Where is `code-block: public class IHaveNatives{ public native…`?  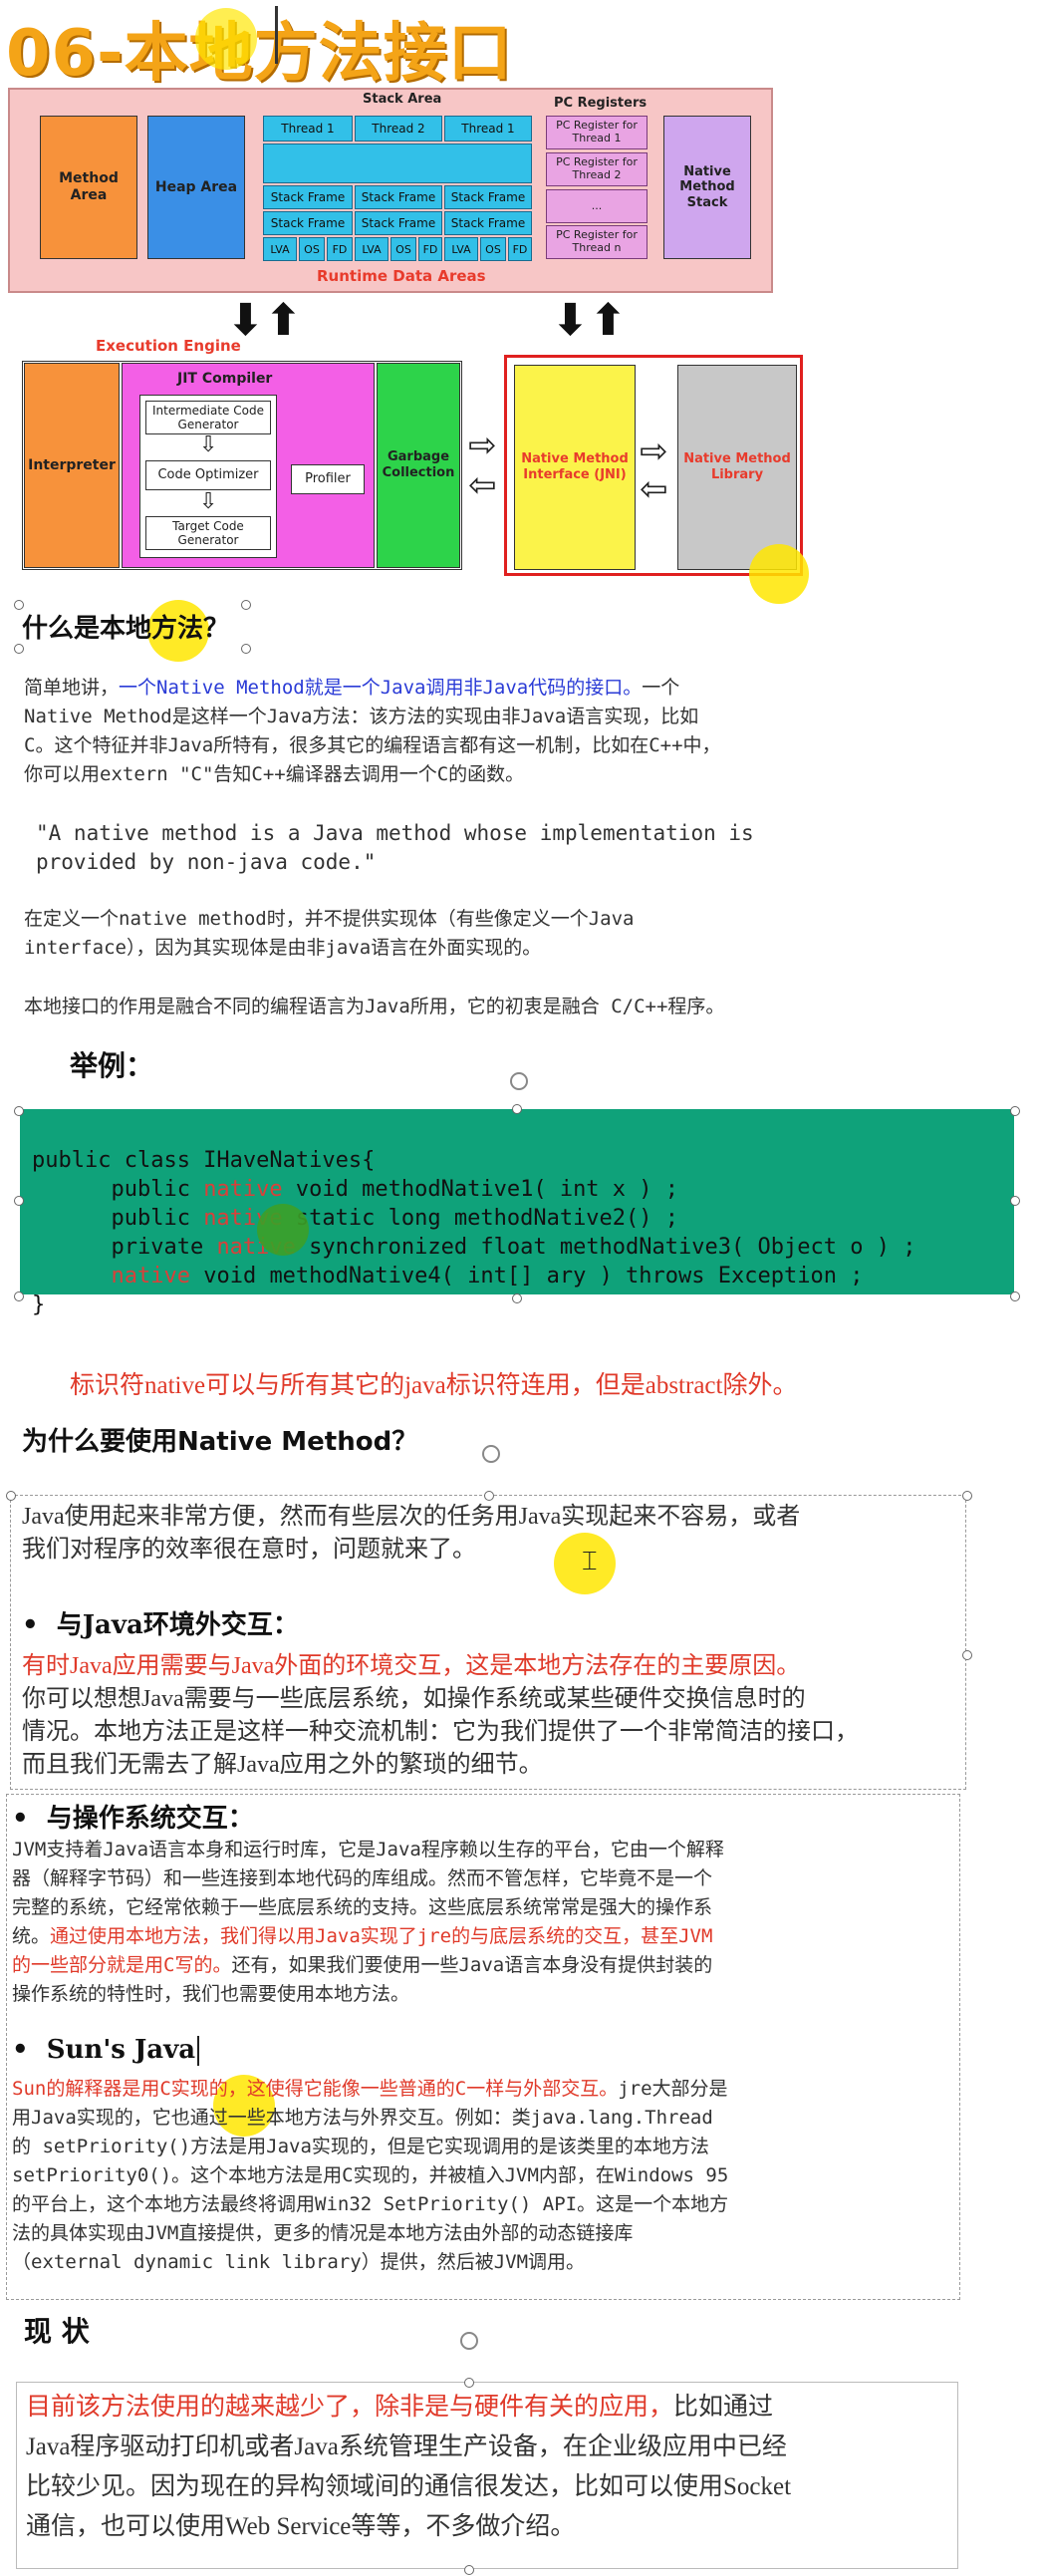
code-block: public class IHaveNatives{ public native… is located at coordinates (517, 1213).